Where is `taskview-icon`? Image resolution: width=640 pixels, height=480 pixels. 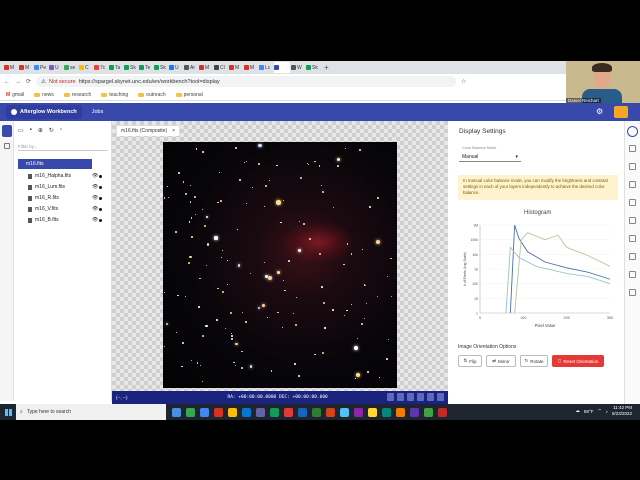 taskview-icon is located at coordinates (176, 412).